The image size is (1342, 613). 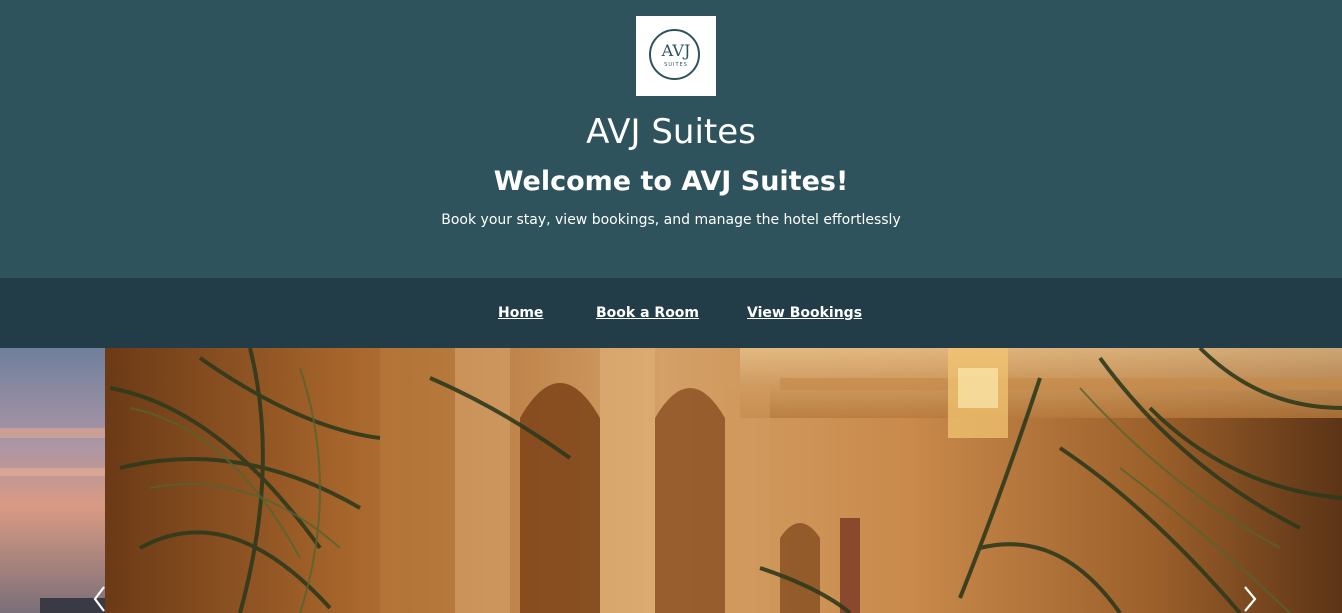 What do you see at coordinates (1250, 598) in the screenshot?
I see `carousel-next-icon` at bounding box center [1250, 598].